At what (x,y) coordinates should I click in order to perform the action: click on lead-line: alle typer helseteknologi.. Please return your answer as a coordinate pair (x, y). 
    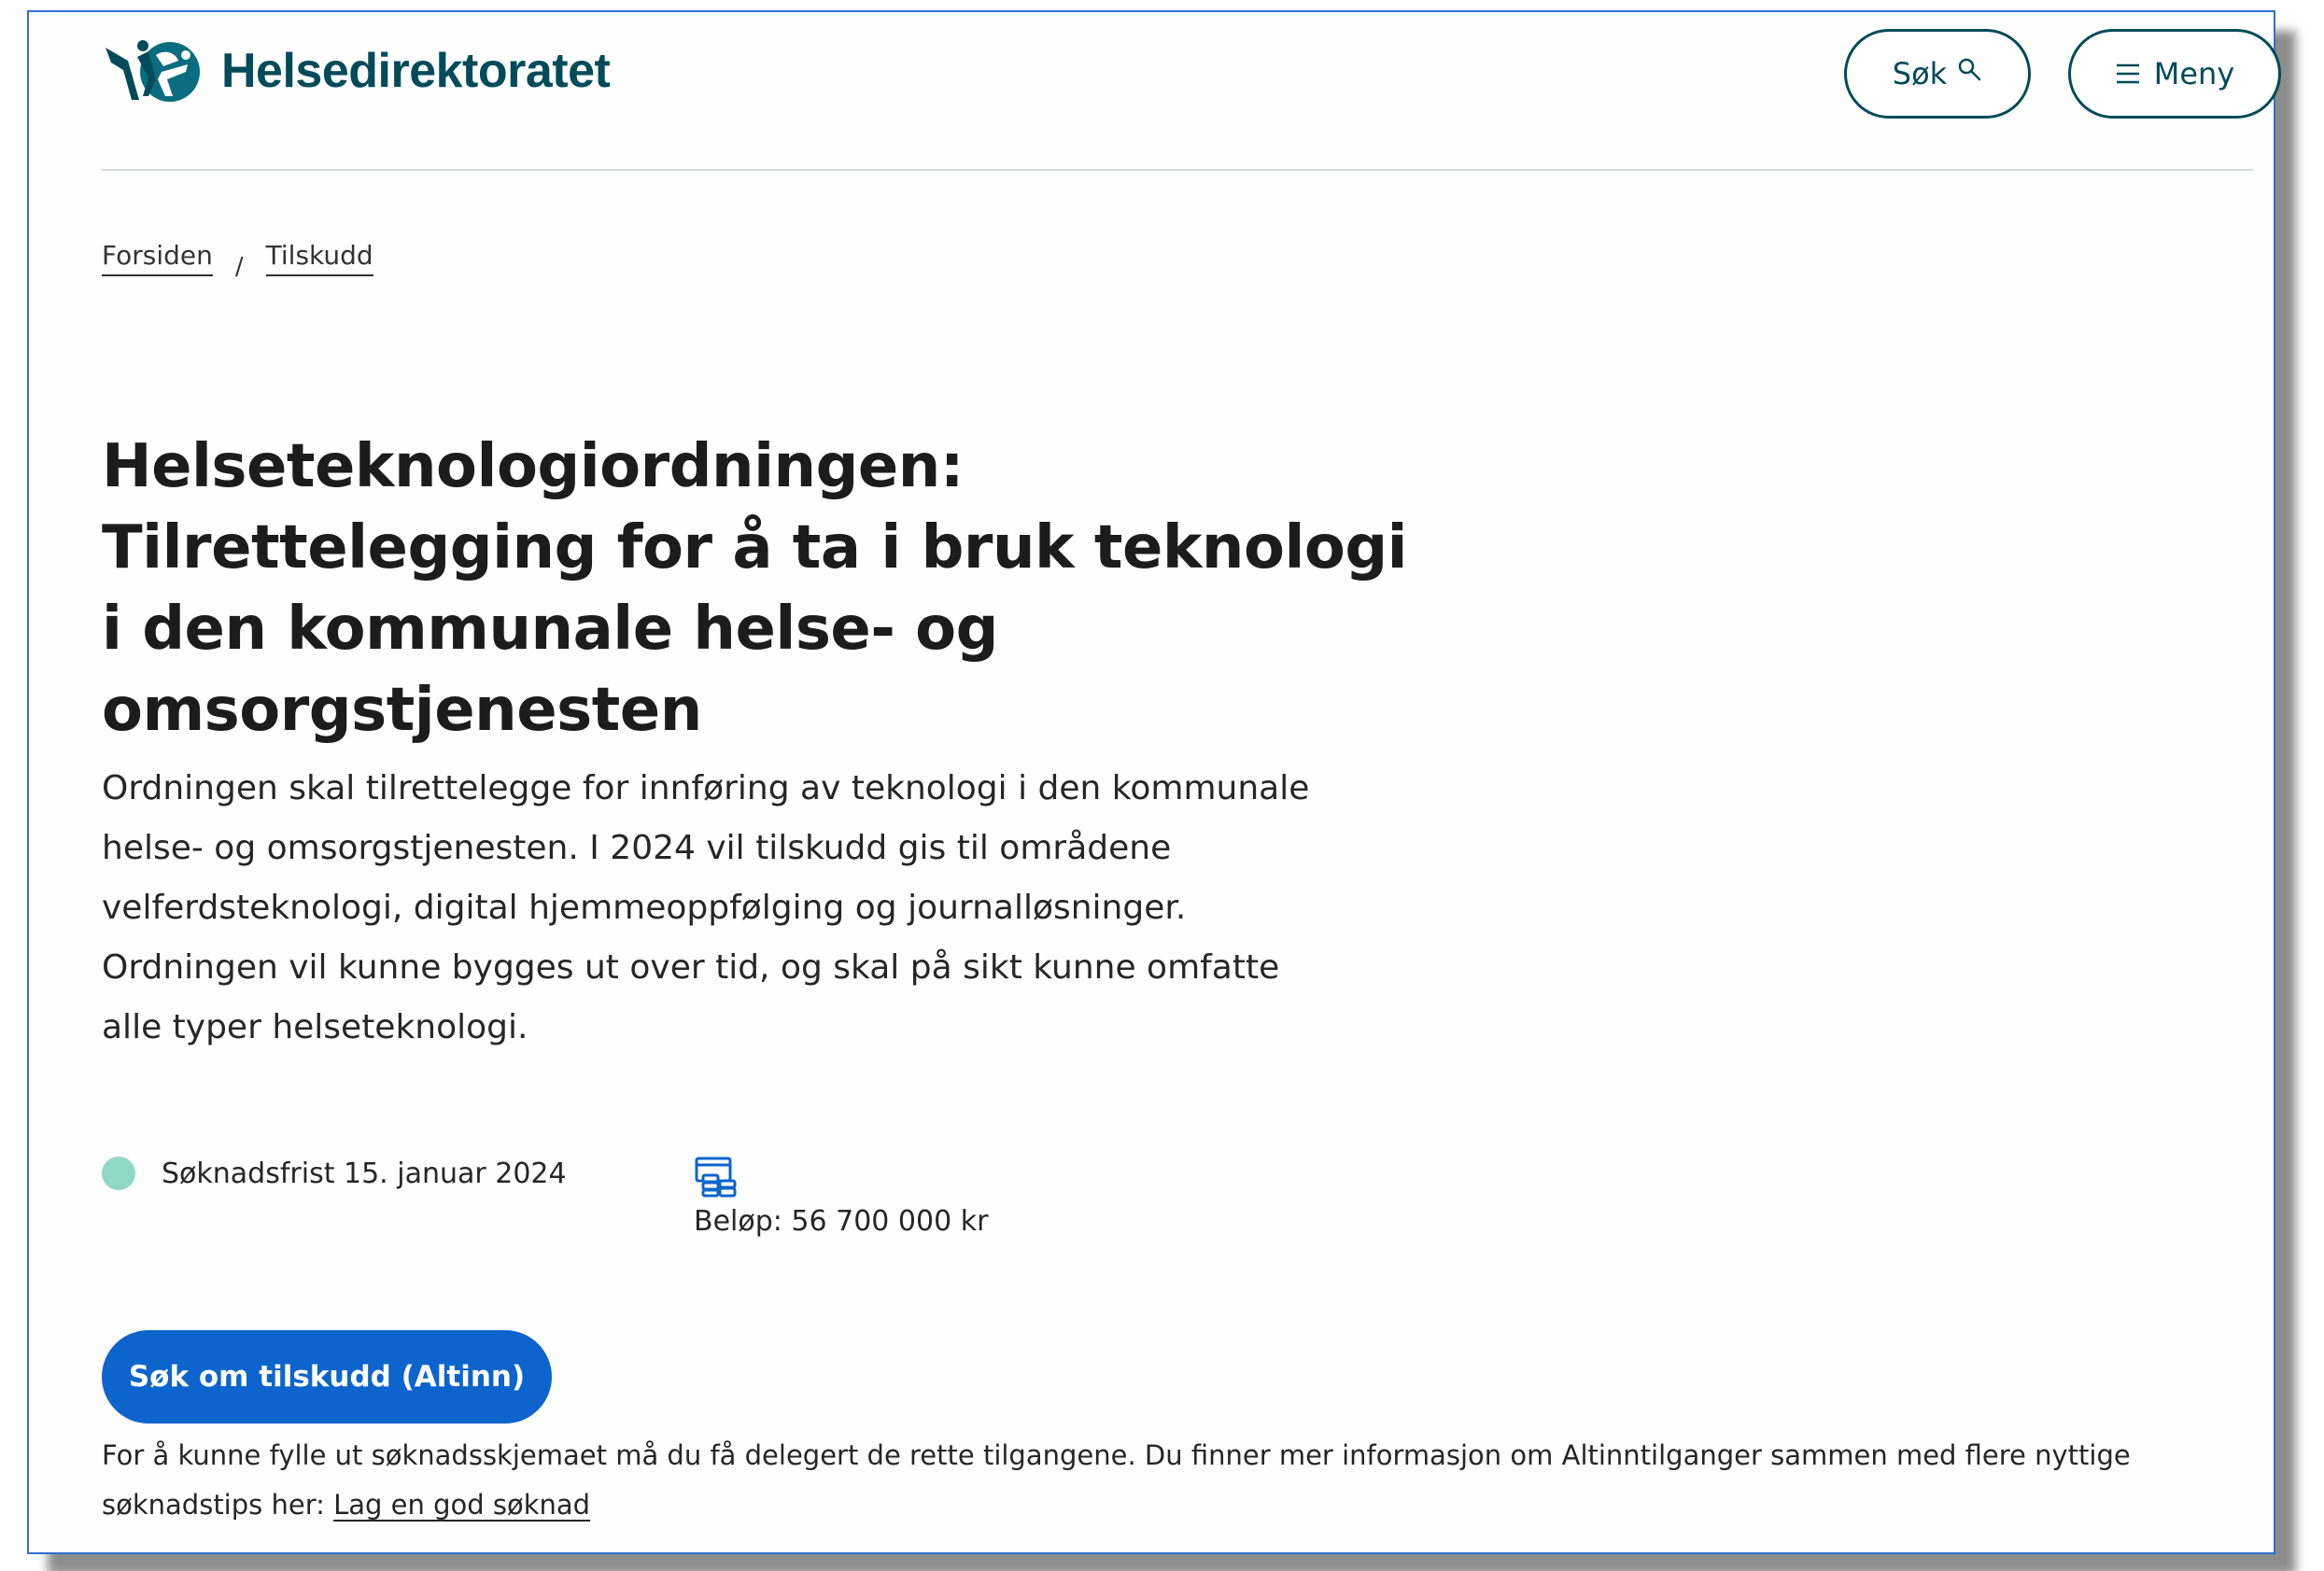
    Looking at the image, I should click on (315, 1027).